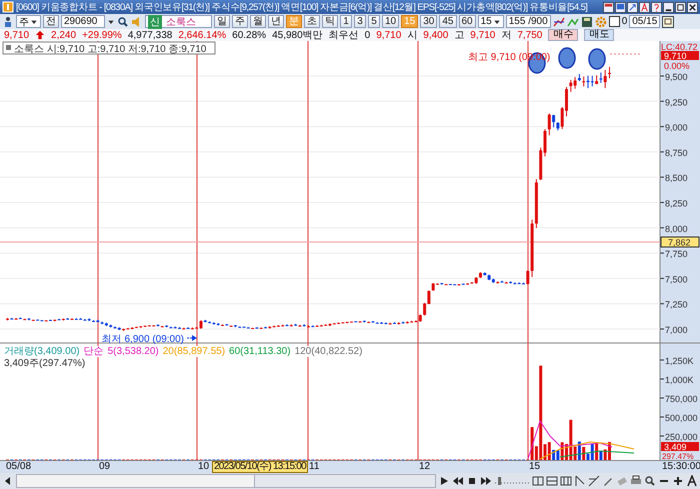 The height and width of the screenshot is (489, 700). What do you see at coordinates (681, 399) in the screenshot?
I see `volume-axis-label: 750,000` at bounding box center [681, 399].